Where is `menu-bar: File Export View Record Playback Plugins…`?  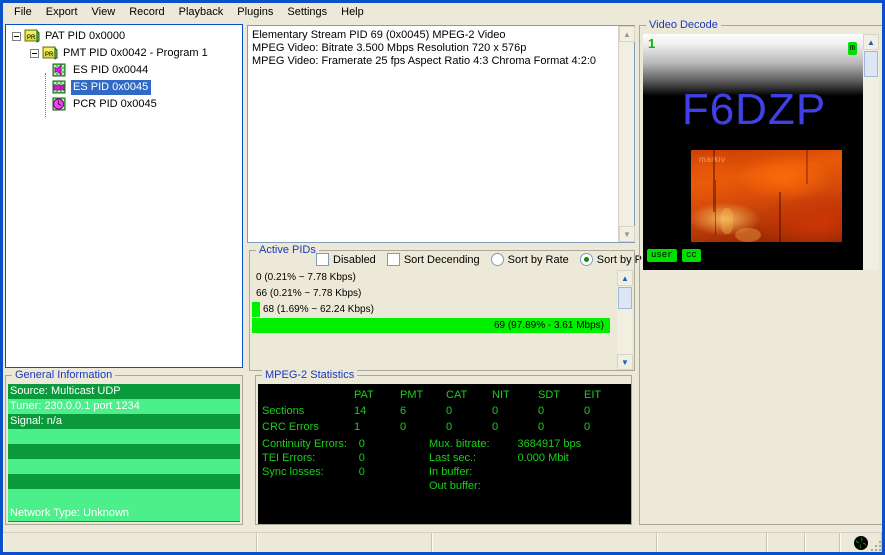
menu-bar: File Export View Record Playback Plugins… is located at coordinates (442, 12).